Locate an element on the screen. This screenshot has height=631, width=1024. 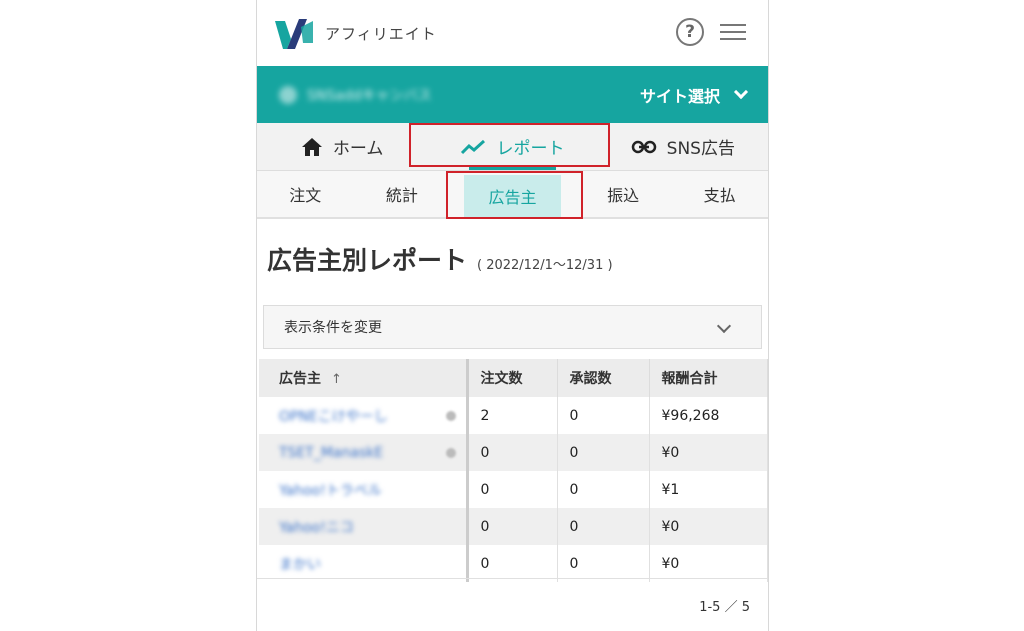
orders-cell: 2 is located at coordinates (512, 415).